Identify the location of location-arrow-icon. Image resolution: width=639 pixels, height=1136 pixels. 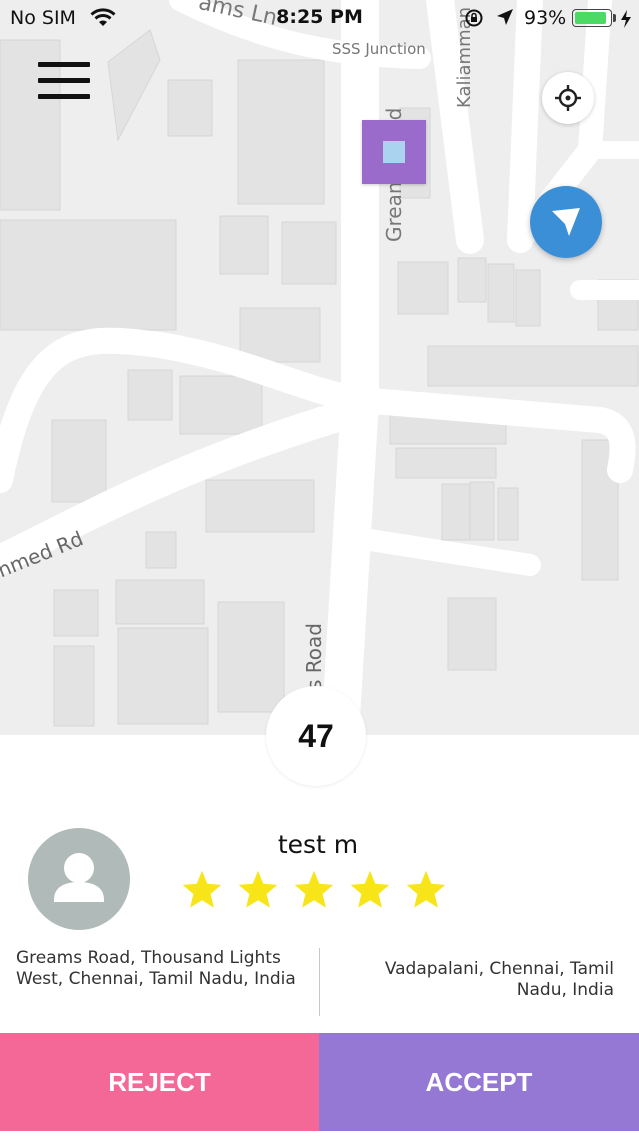
(505, 17).